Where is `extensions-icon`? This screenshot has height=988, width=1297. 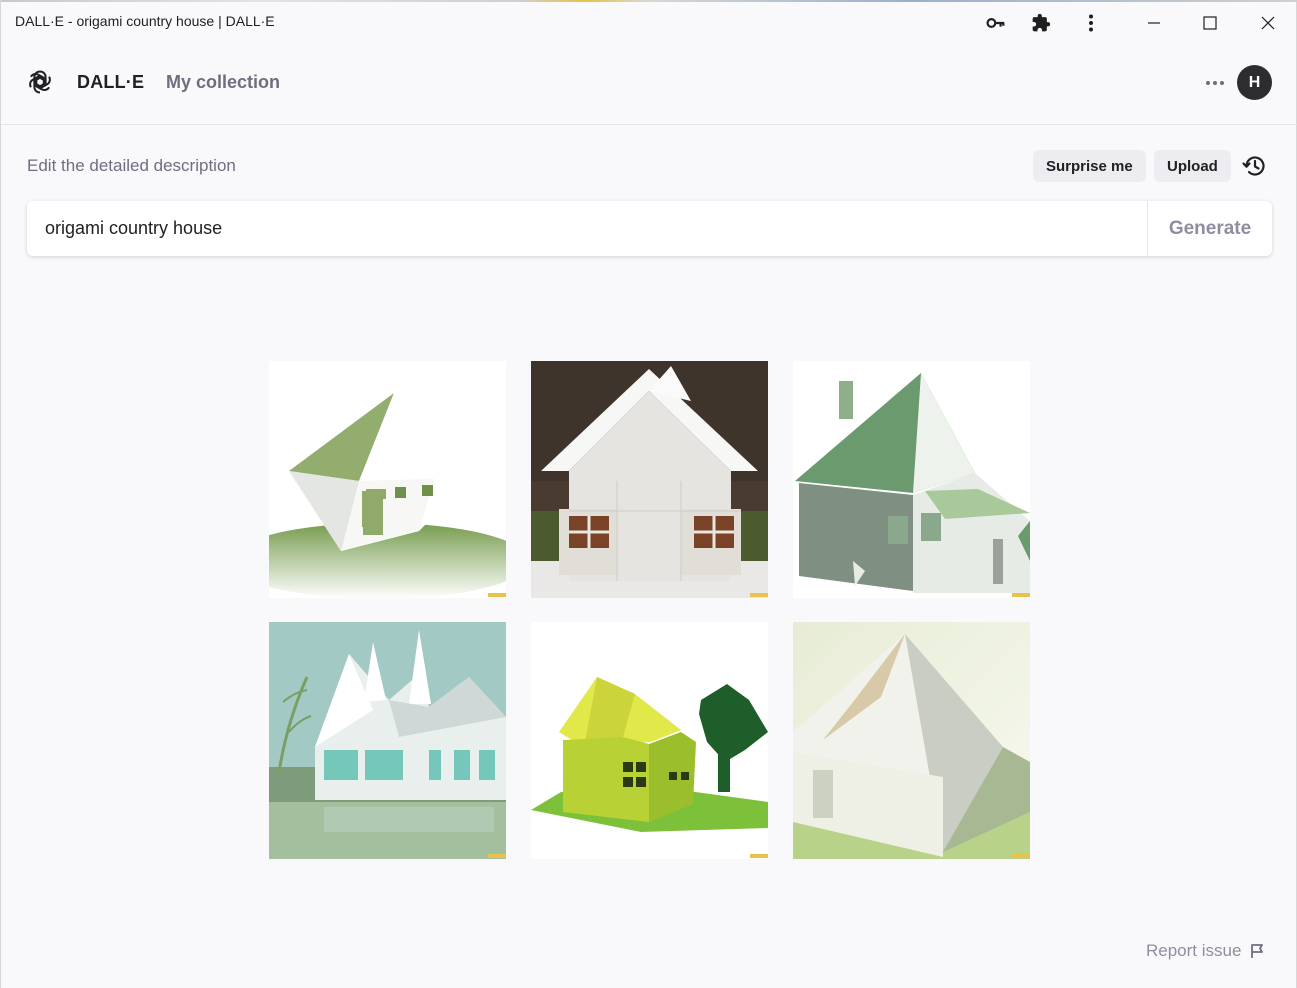 extensions-icon is located at coordinates (1041, 23).